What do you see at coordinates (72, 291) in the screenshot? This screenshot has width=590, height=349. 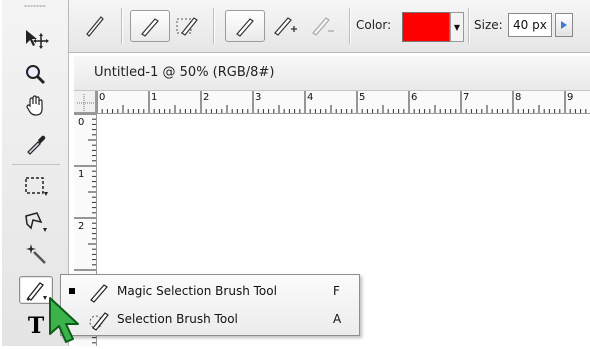 I see `selected-bullet-icon` at bounding box center [72, 291].